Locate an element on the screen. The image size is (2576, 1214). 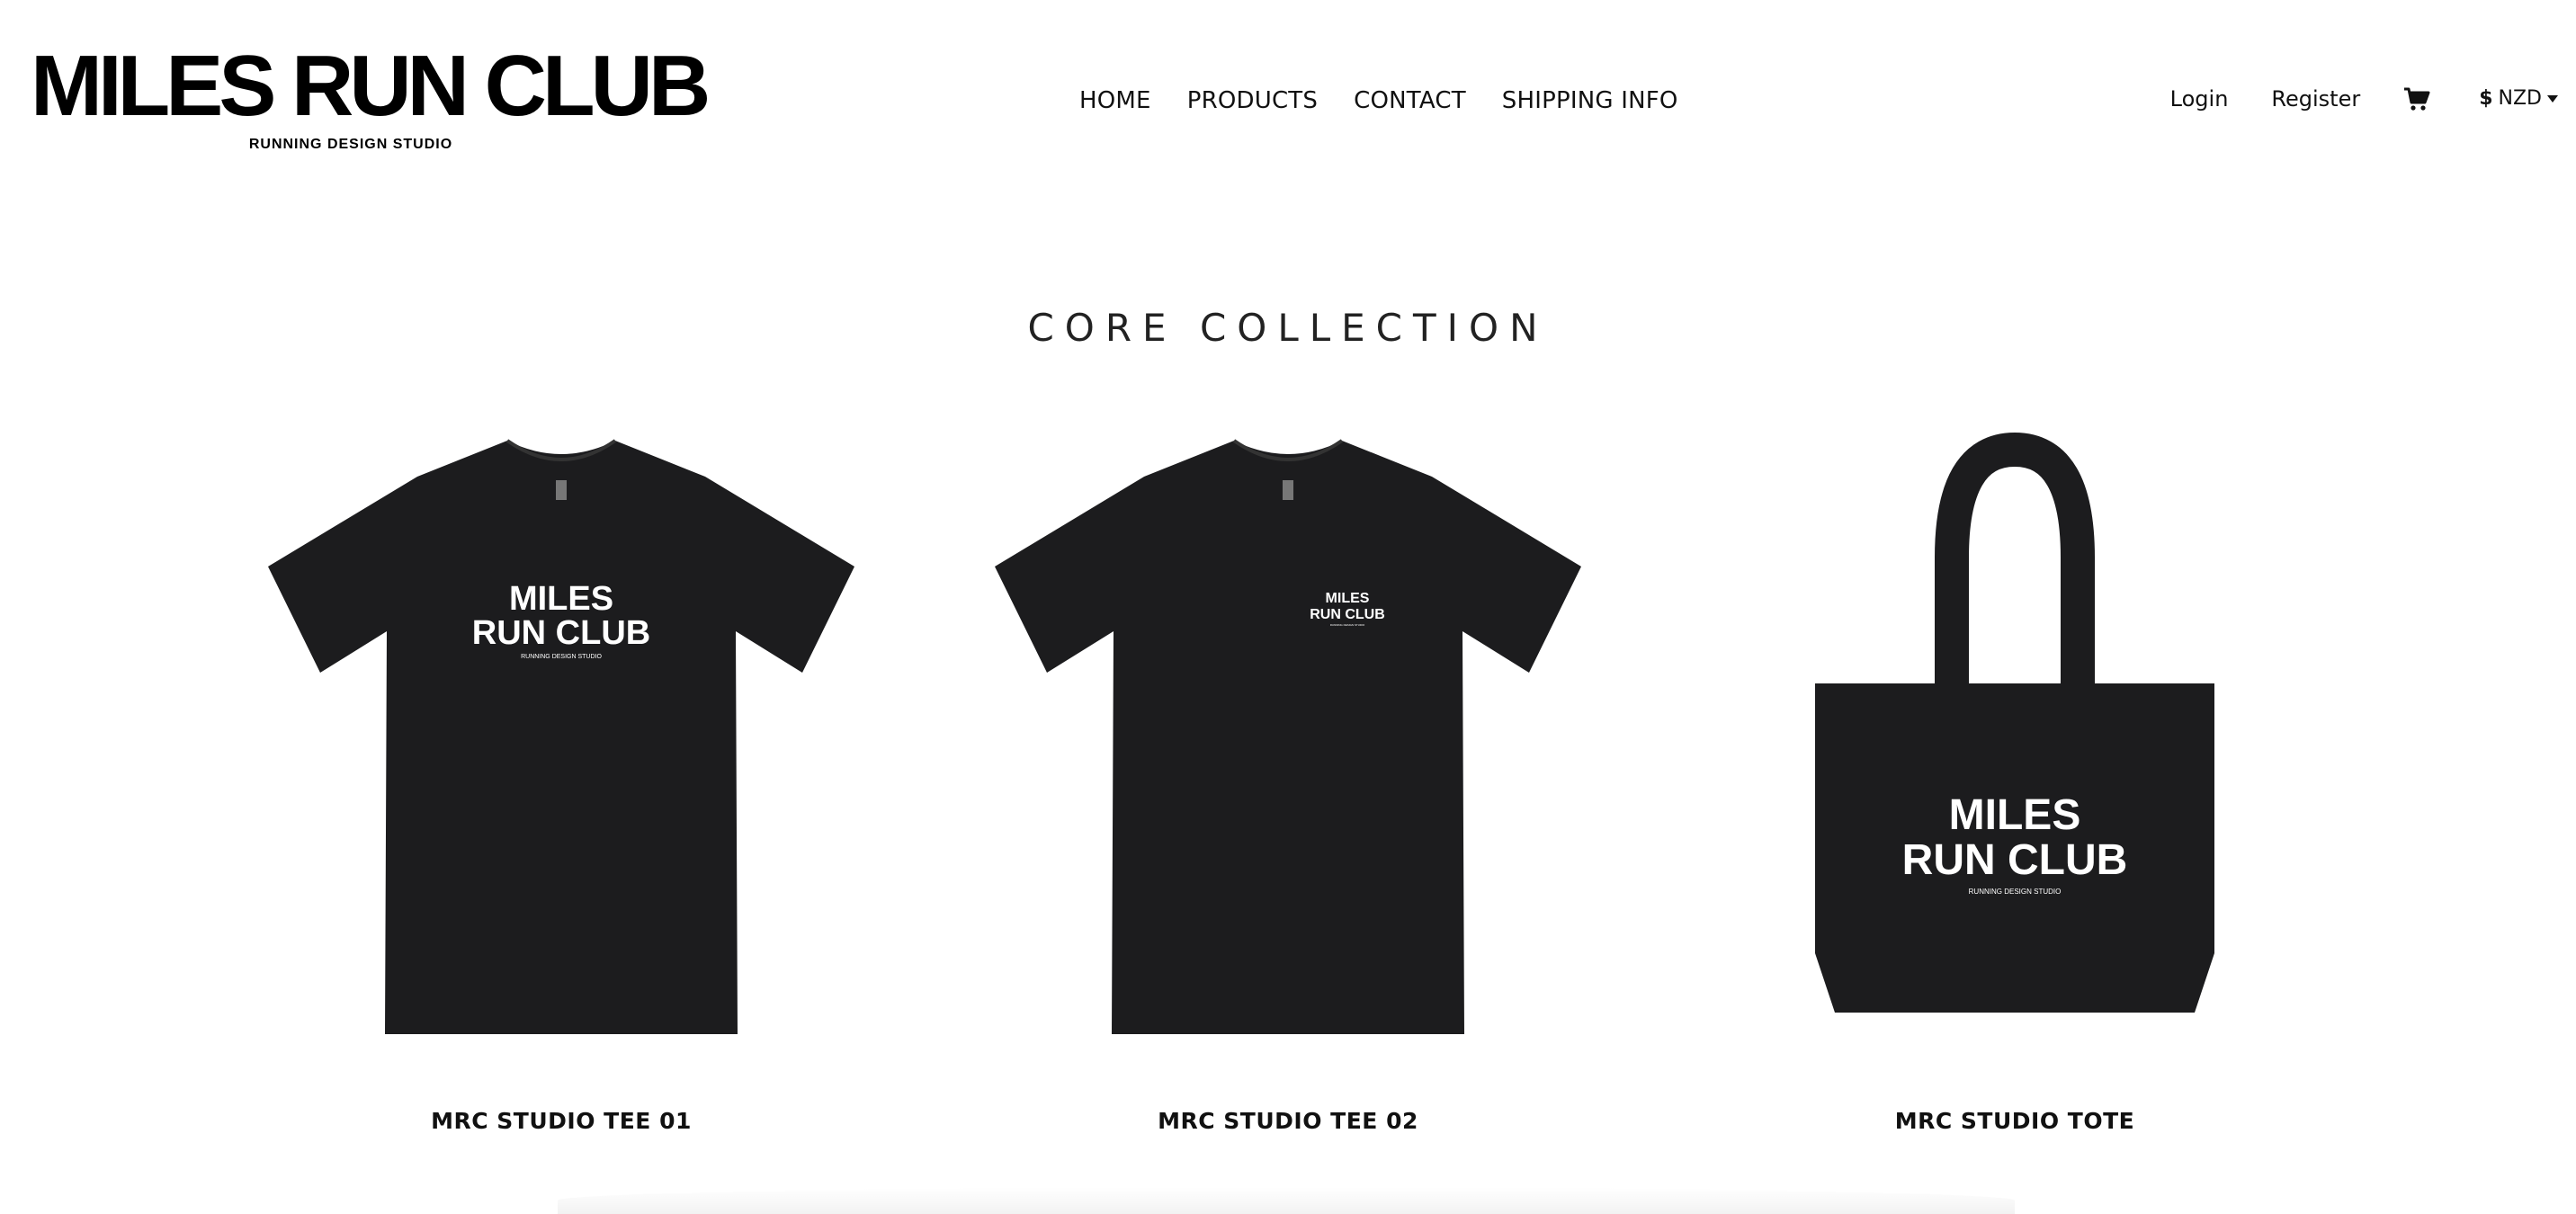
login-link: Login is located at coordinates (2199, 99).